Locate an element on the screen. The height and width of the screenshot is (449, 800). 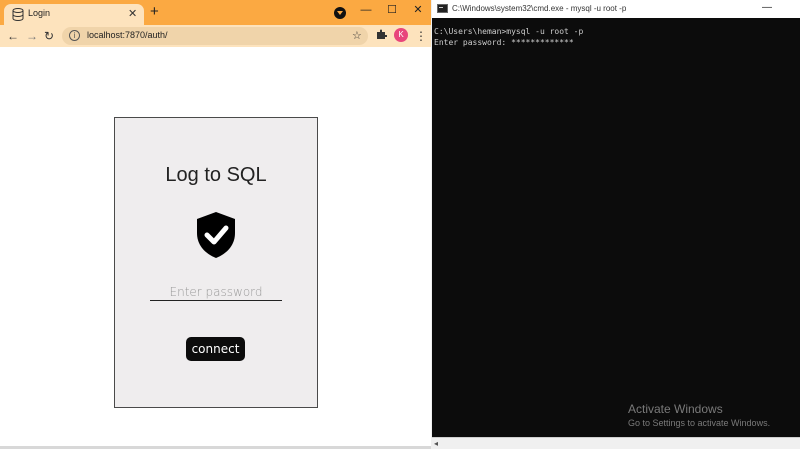
activate-windows-title: Activate Windows is located at coordinates (675, 409).